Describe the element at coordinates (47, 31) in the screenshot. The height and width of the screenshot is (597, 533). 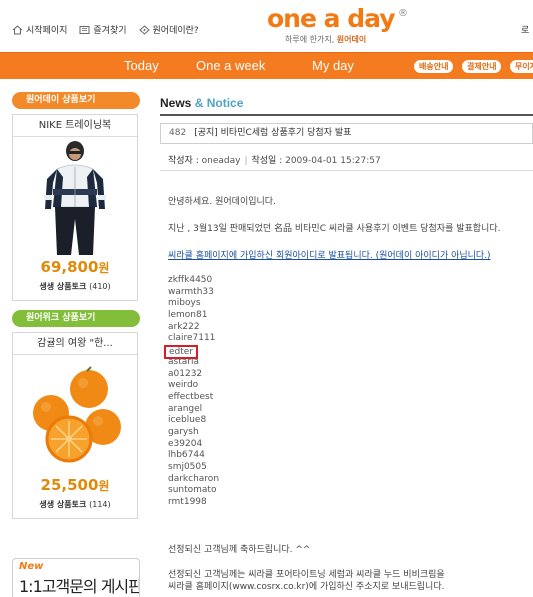
I see `start-page-label: 시작페이지` at that location.